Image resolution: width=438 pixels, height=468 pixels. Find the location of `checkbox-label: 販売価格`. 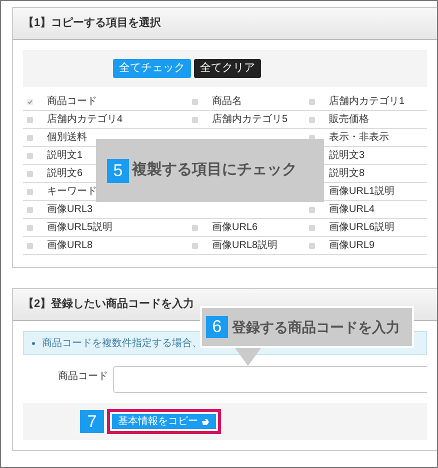

checkbox-label: 販売価格 is located at coordinates (349, 119).